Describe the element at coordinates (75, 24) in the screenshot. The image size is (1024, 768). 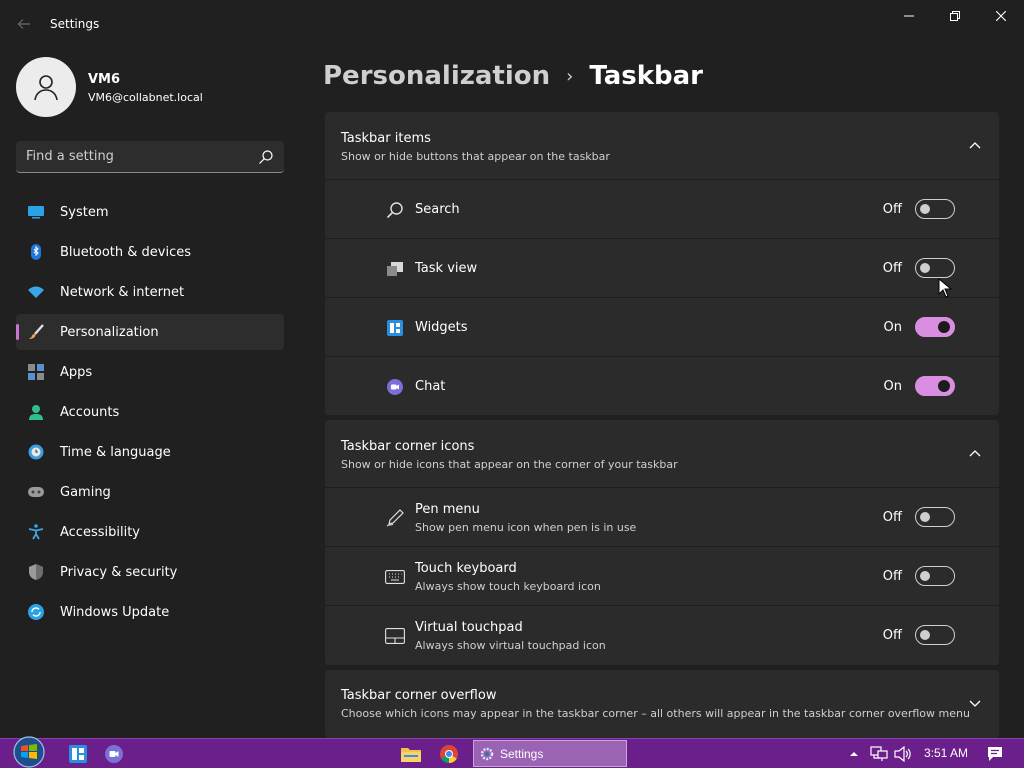
I see `app-title: Settings` at that location.